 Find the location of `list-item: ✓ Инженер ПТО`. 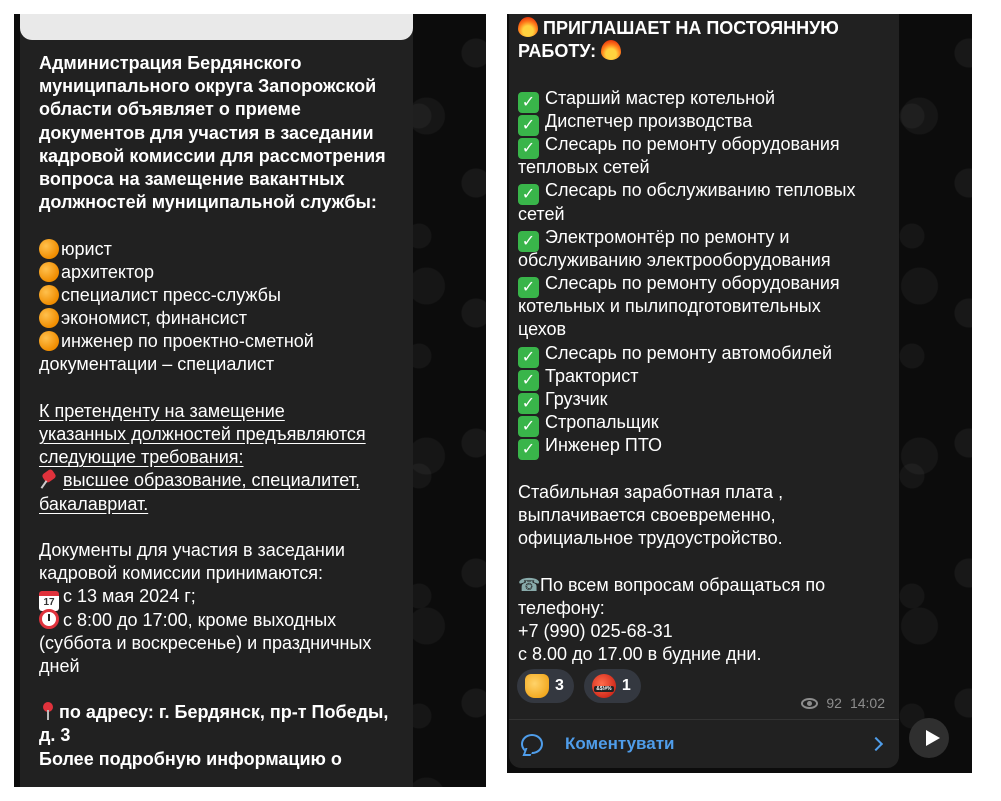

list-item: ✓ Инженер ПТО is located at coordinates (686, 447).